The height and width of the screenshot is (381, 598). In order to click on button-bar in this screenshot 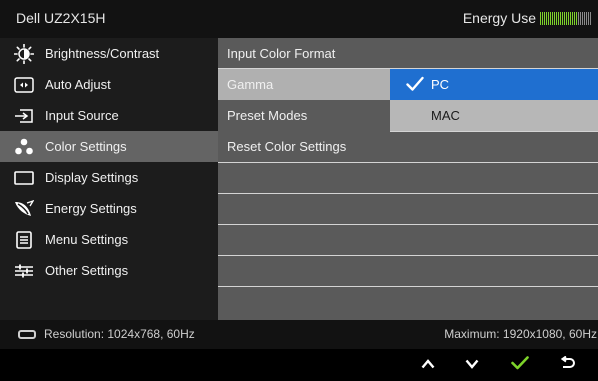, I will do `click(299, 365)`.